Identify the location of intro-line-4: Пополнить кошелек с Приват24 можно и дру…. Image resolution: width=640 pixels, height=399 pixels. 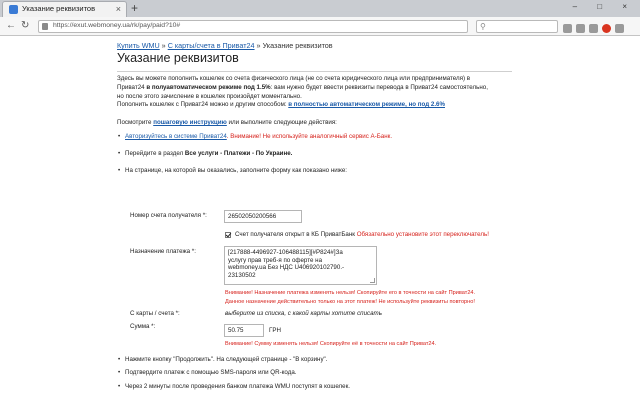
(281, 105).